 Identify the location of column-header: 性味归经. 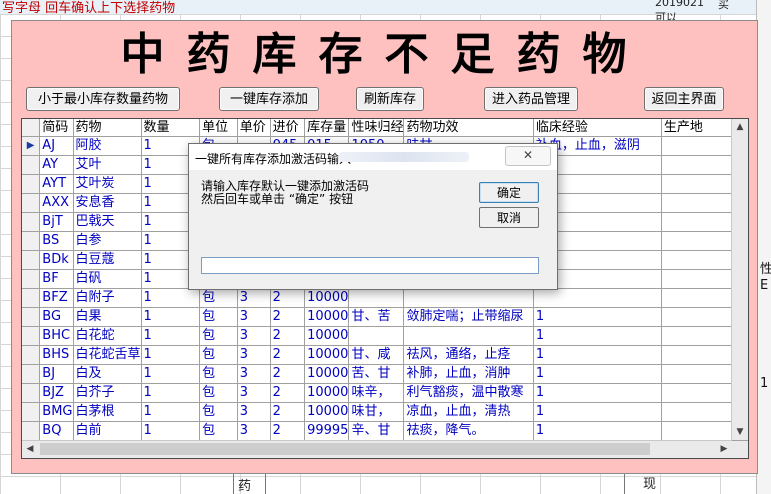
(376, 128).